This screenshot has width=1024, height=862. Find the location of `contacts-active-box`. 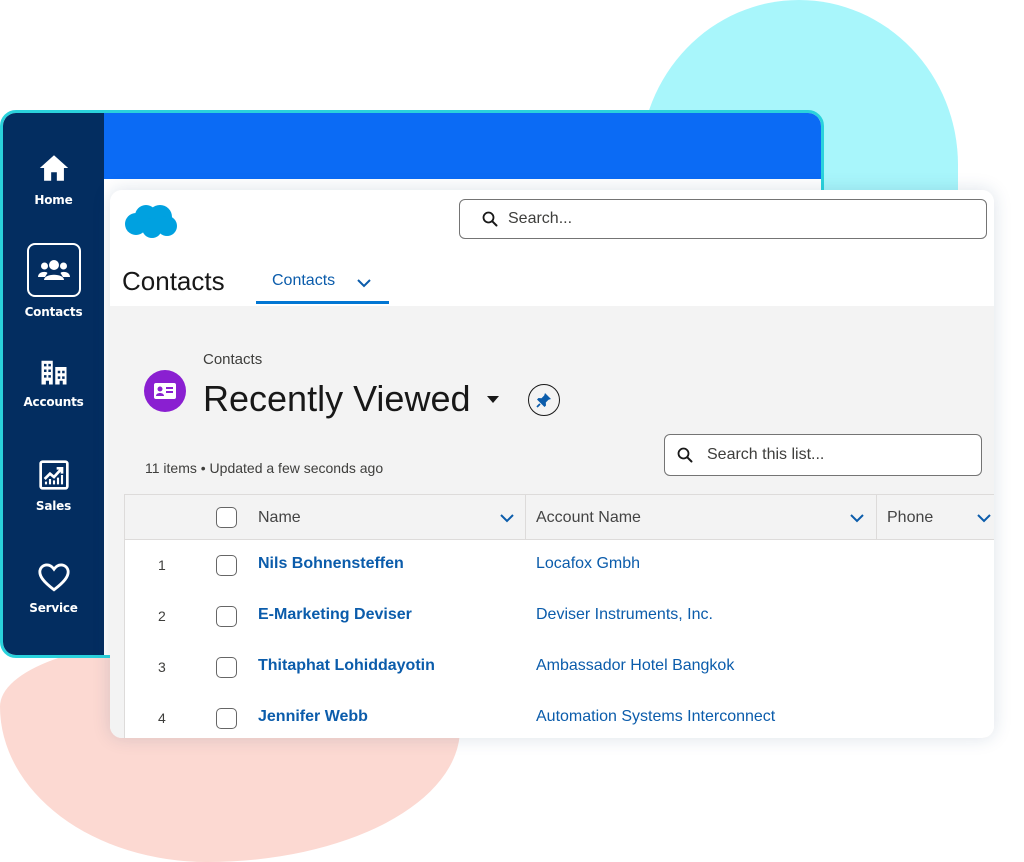

contacts-active-box is located at coordinates (53, 270).